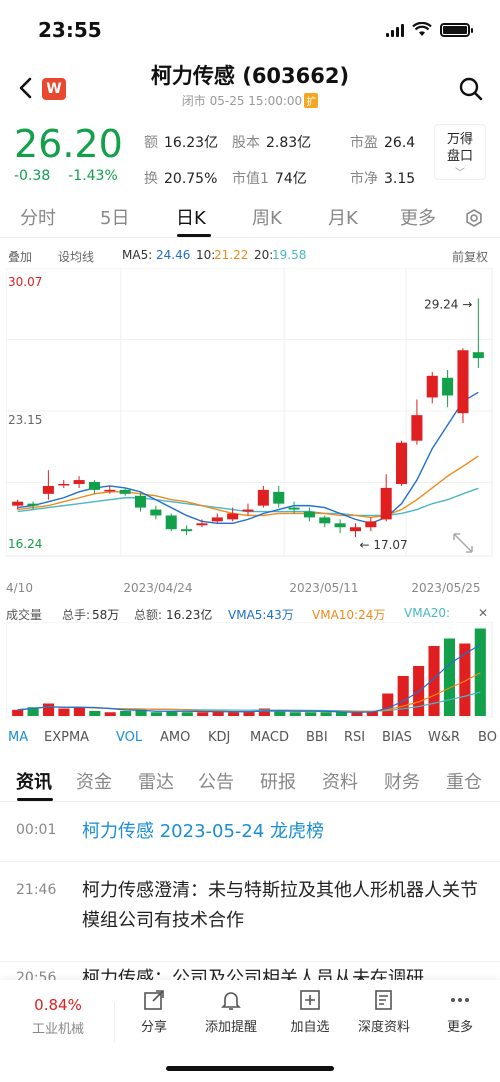  What do you see at coordinates (383, 143) in the screenshot?
I see `stat-pe: 市盈 26.4` at bounding box center [383, 143].